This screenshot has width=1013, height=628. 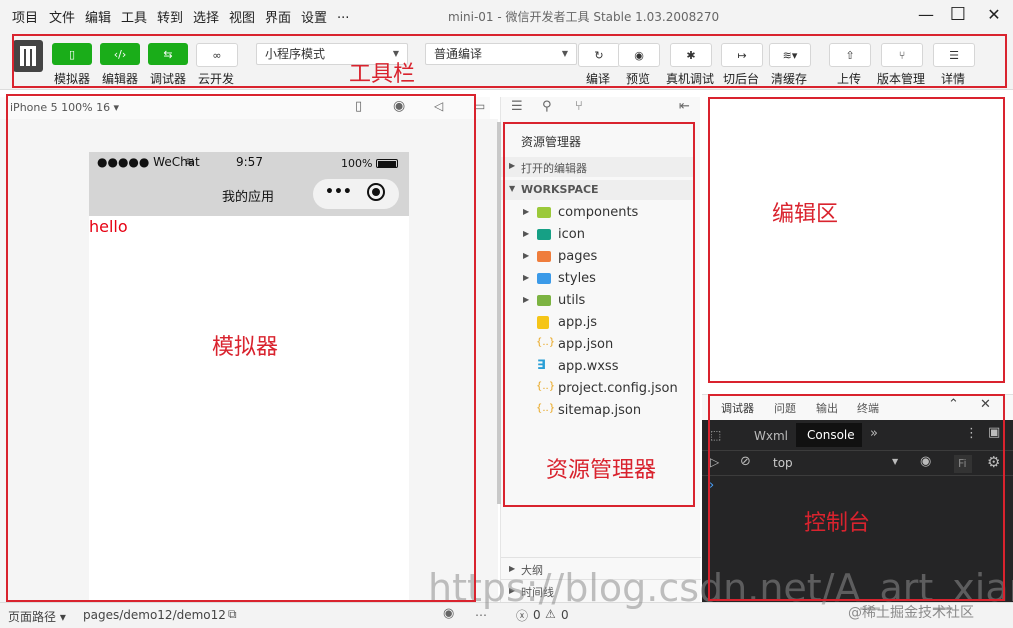 I want to click on page-path-select: 页面路径 ▾, so click(x=37, y=616).